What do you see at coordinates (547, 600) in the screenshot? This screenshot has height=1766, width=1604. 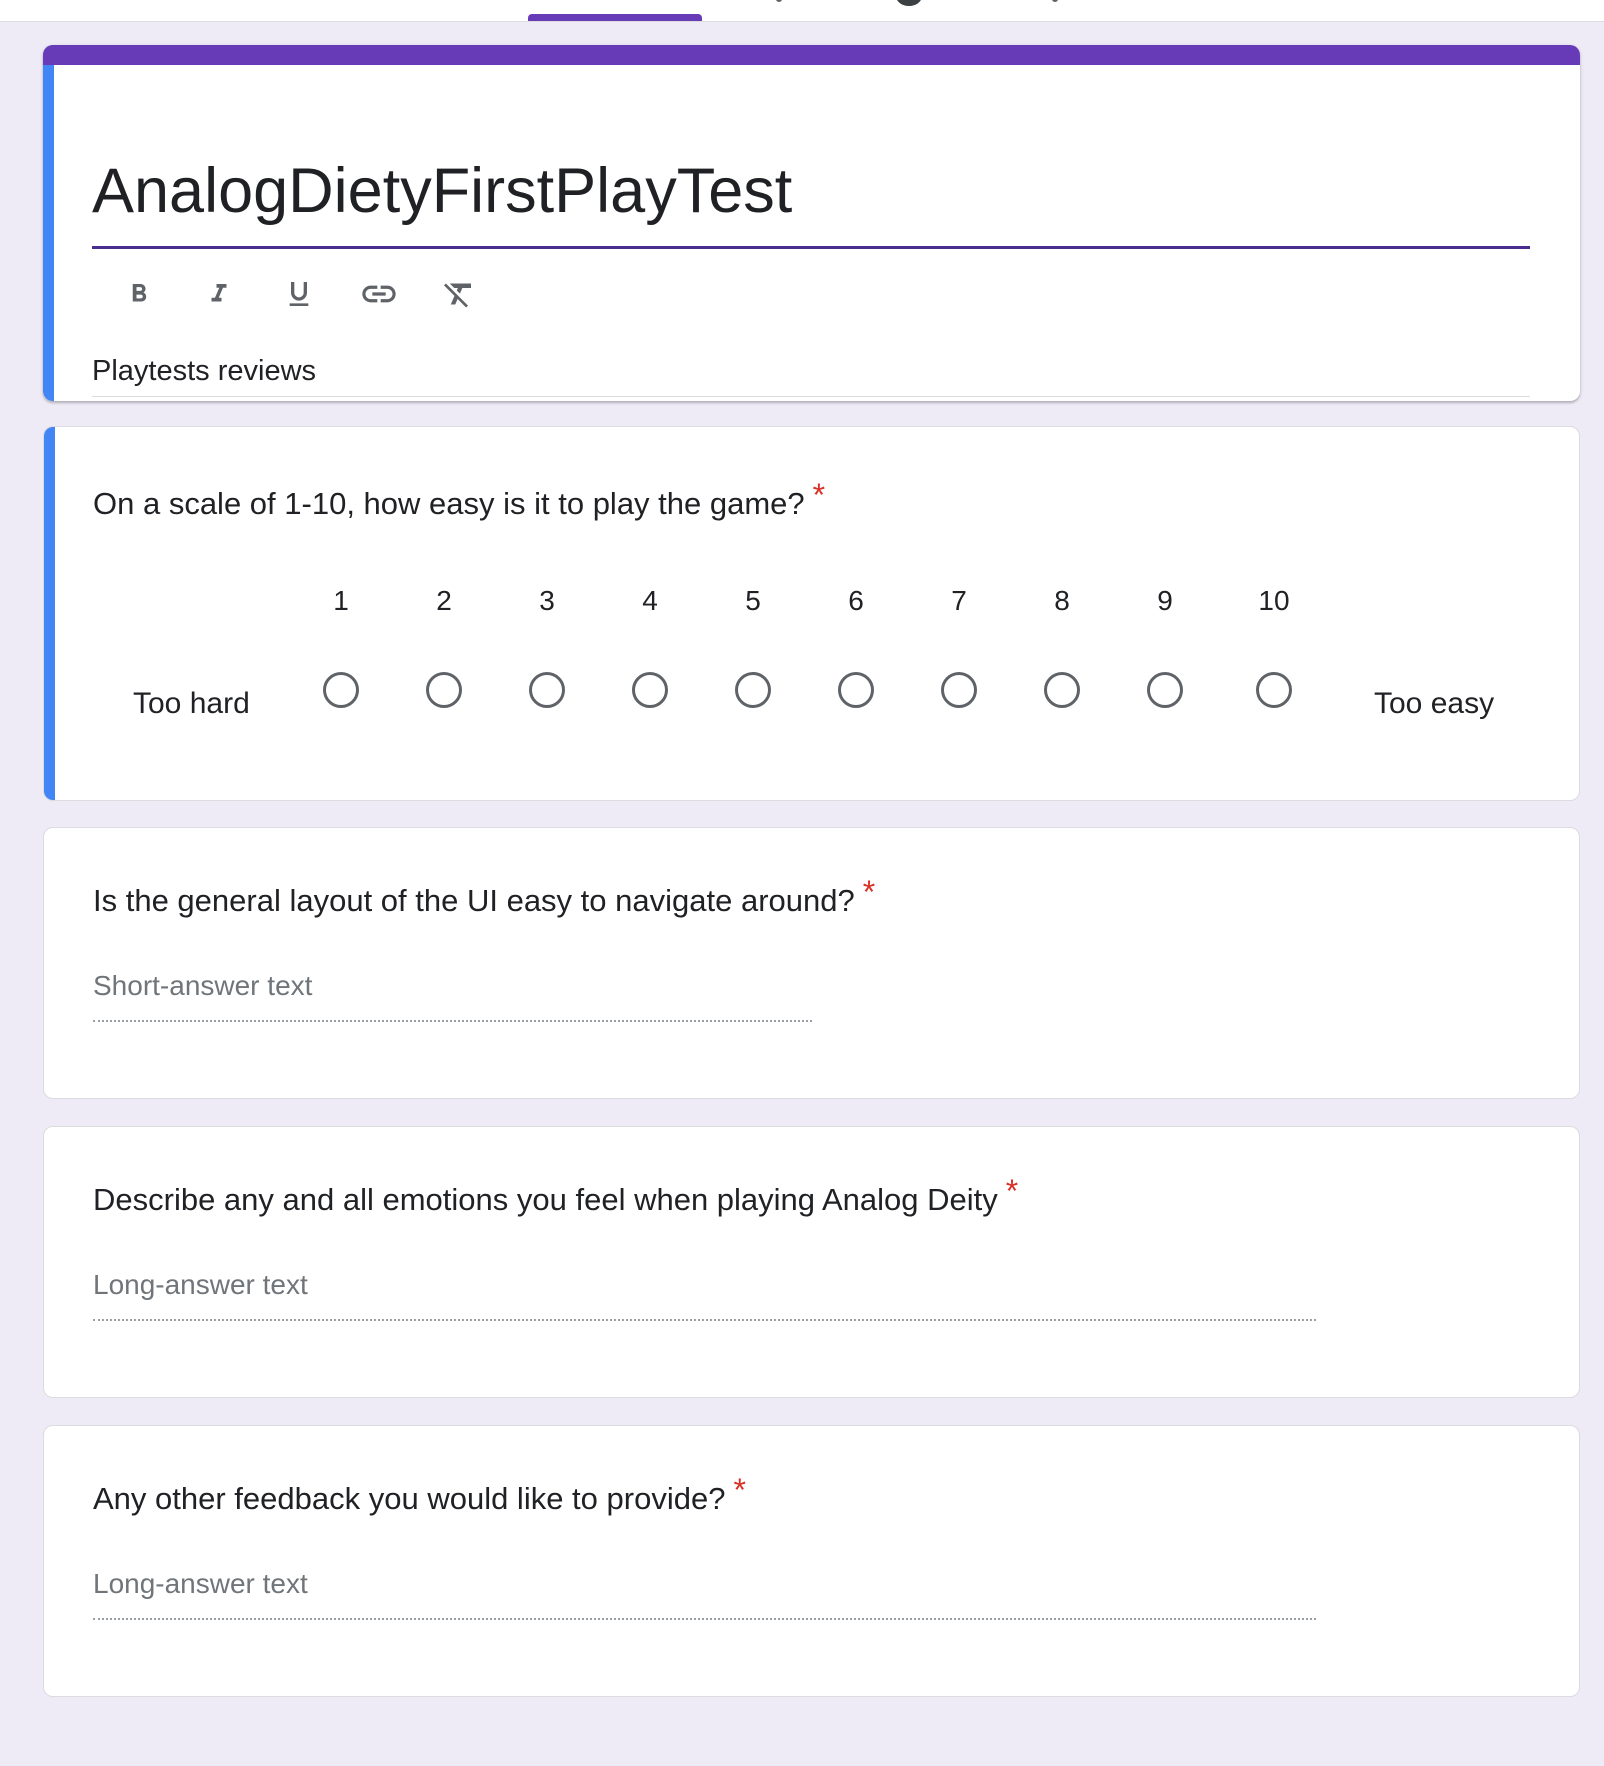 I see `scale-number: 3` at bounding box center [547, 600].